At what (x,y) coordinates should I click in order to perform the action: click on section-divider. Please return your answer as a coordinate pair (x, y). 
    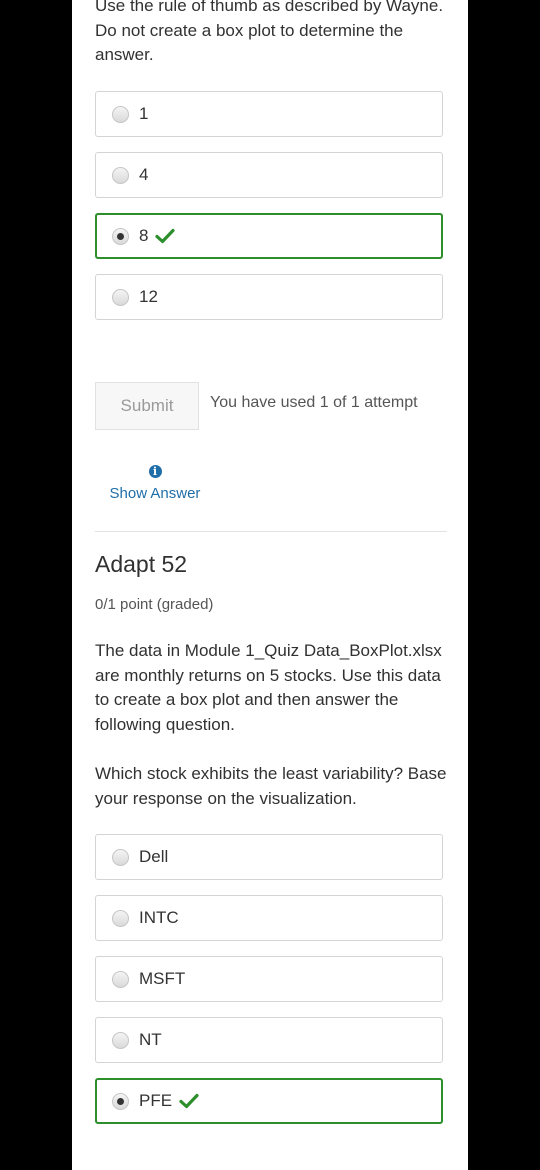
    Looking at the image, I should click on (271, 531).